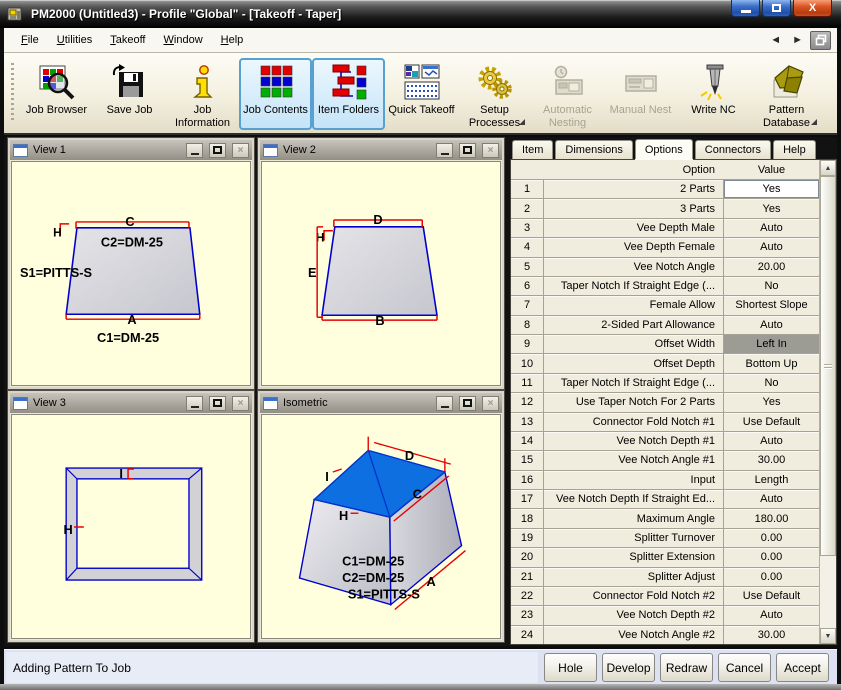 The width and height of the screenshot is (841, 690). What do you see at coordinates (665, 440) in the screenshot?
I see `option-row: 14 Vee Notch Depth #1 Auto` at bounding box center [665, 440].